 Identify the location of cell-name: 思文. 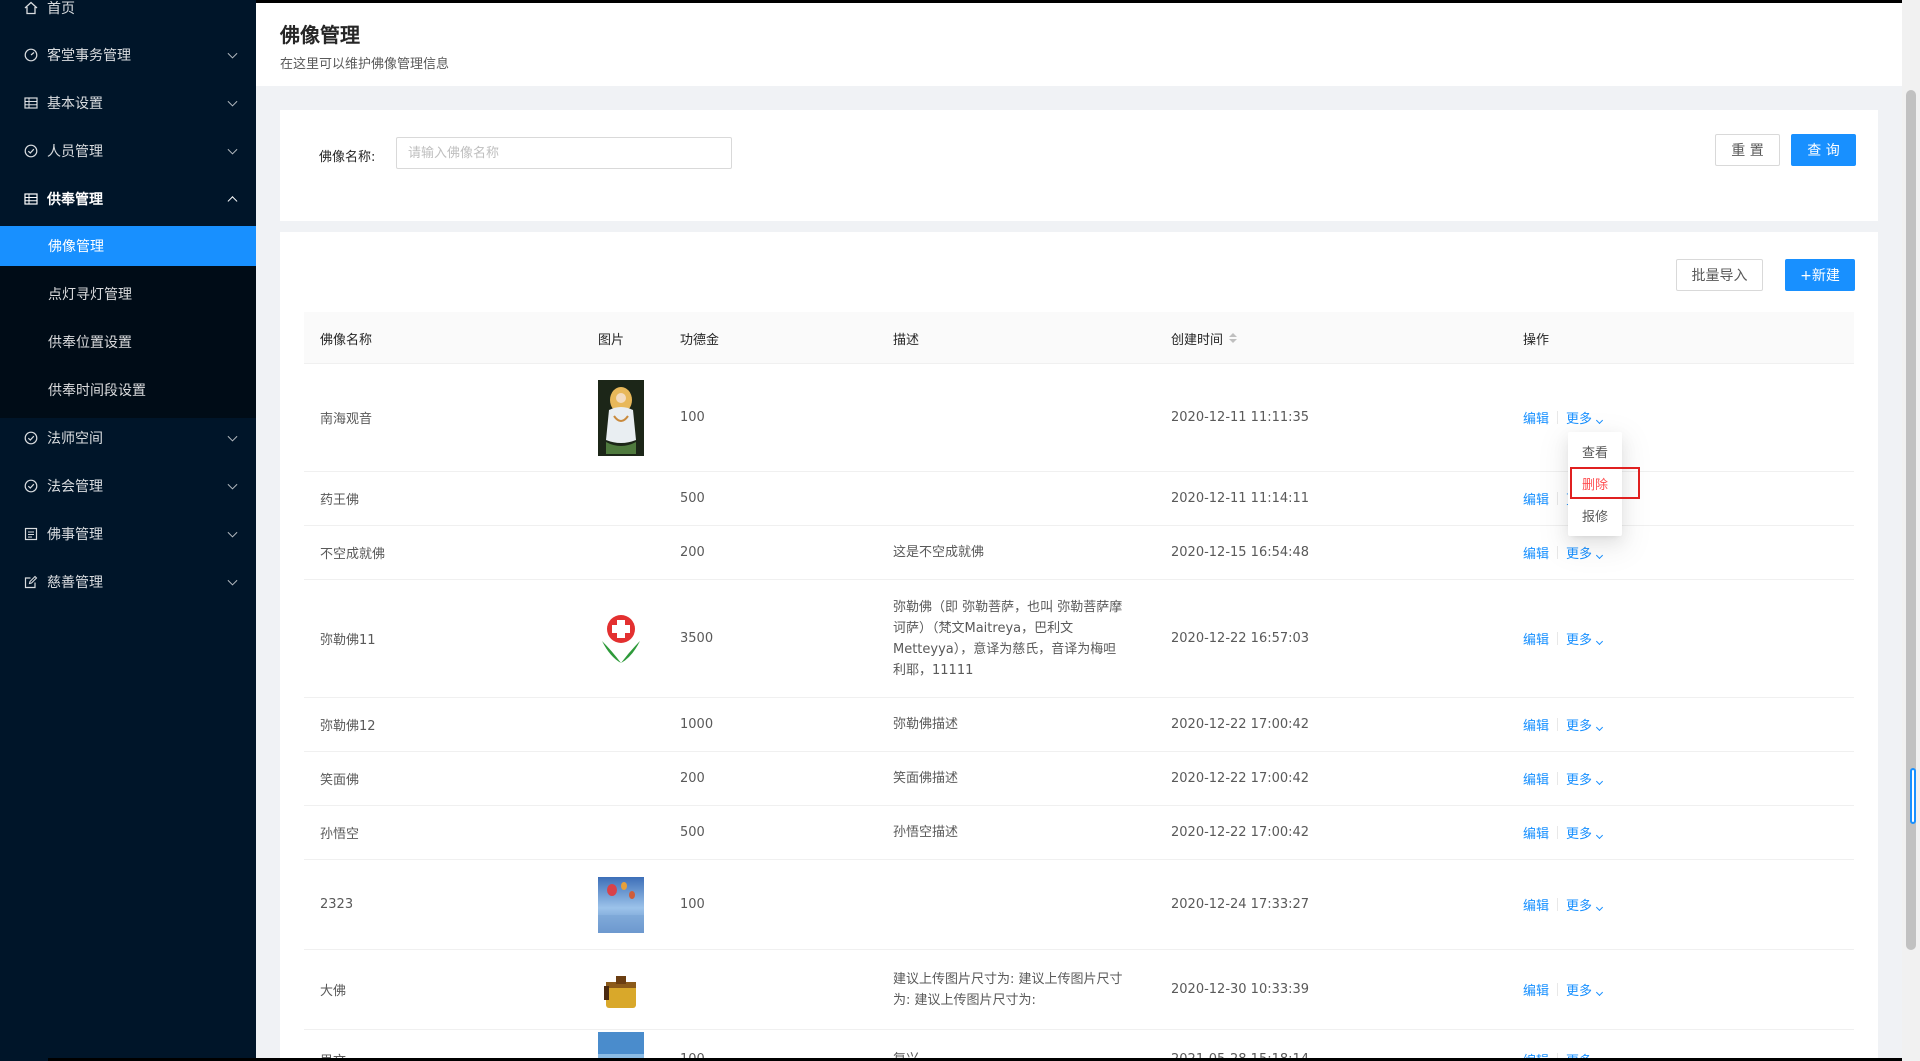
(333, 1045).